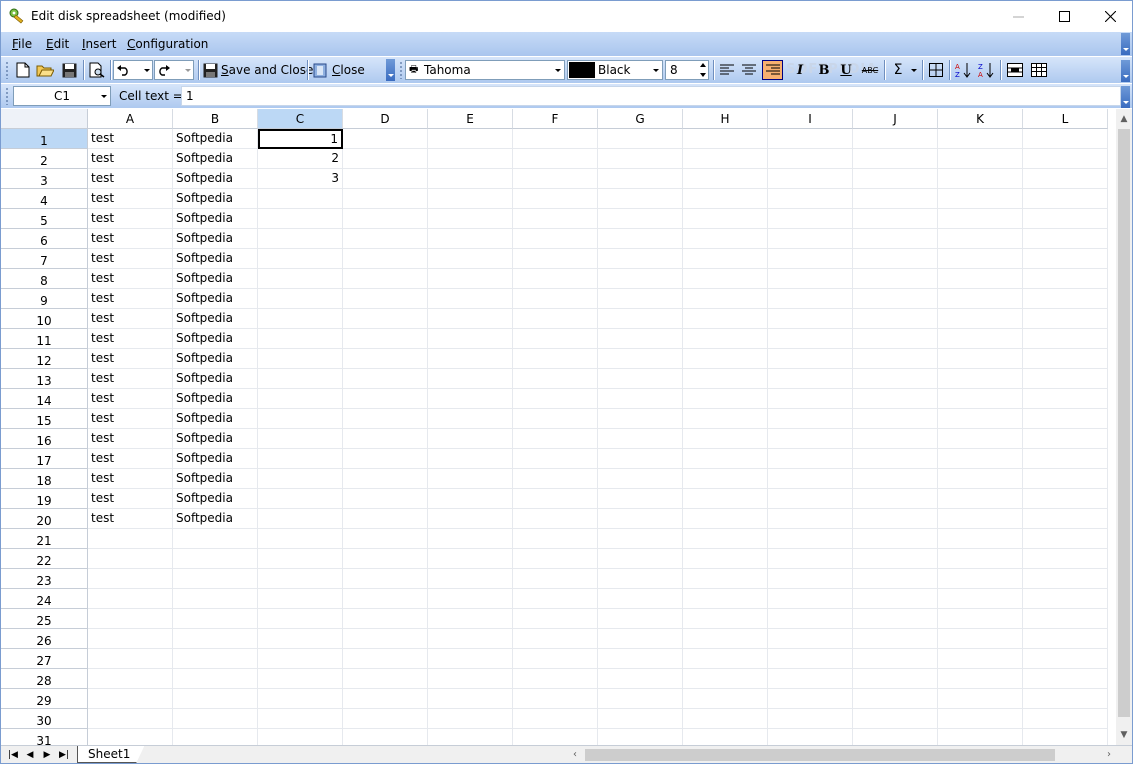  What do you see at coordinates (300, 339) in the screenshot?
I see `cell-c11` at bounding box center [300, 339].